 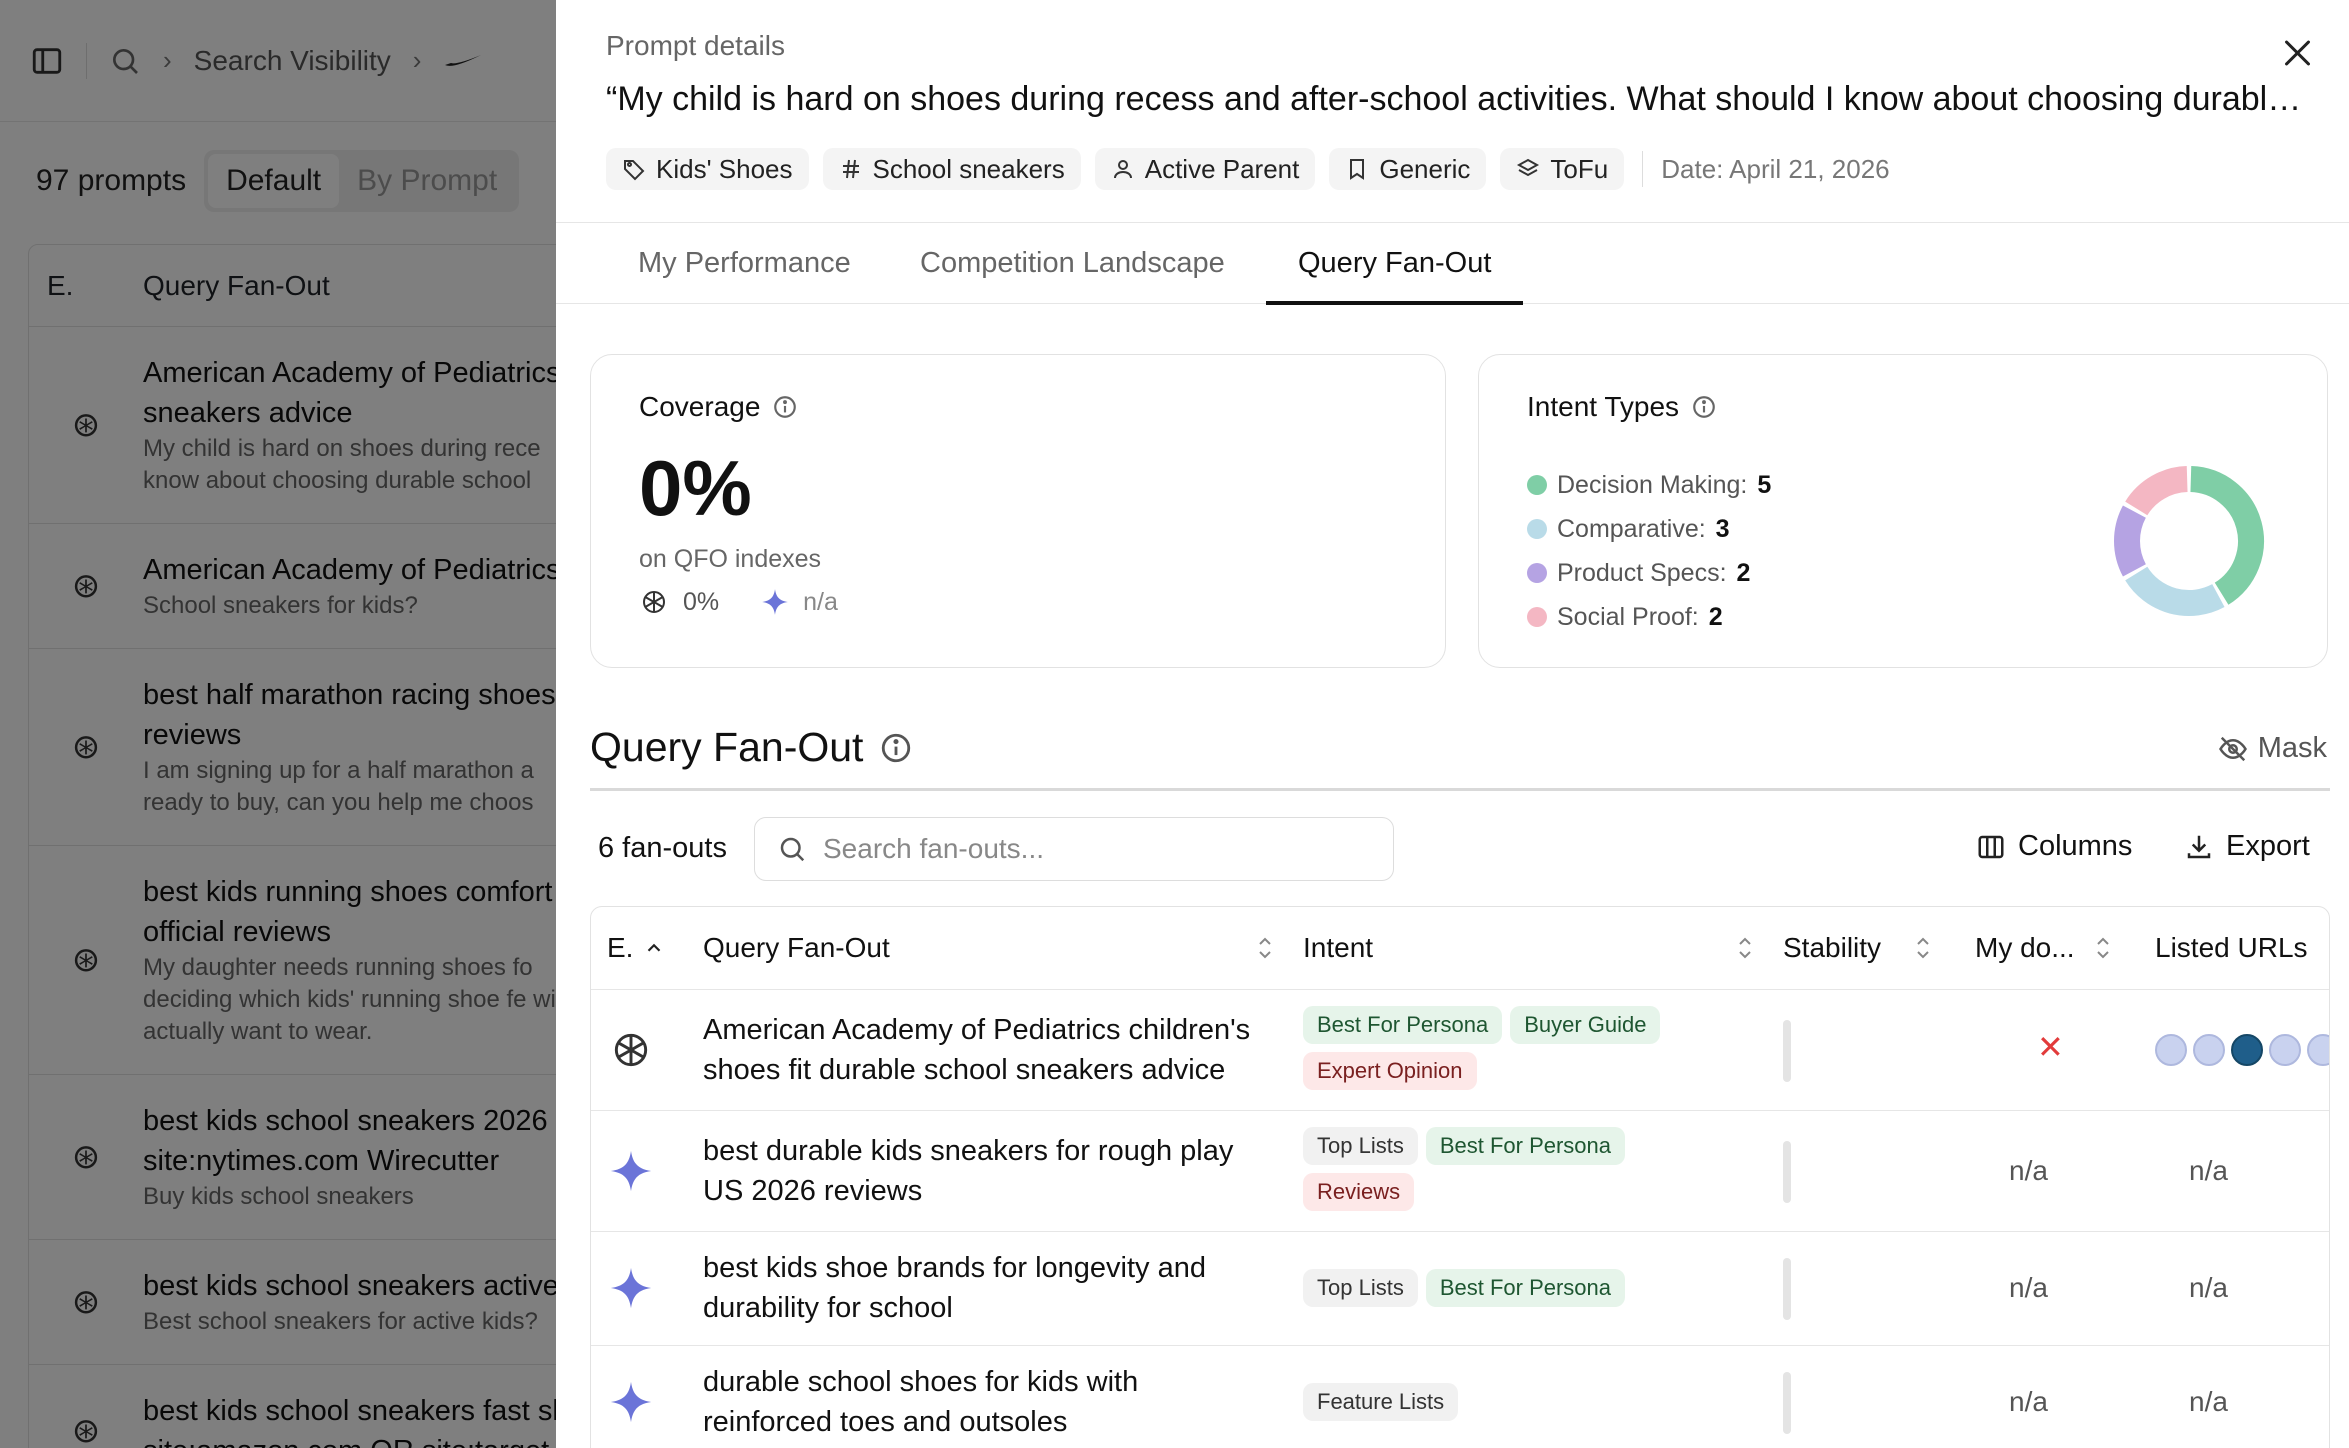 What do you see at coordinates (968, 168) in the screenshot?
I see `tag-label: School sneakers` at bounding box center [968, 168].